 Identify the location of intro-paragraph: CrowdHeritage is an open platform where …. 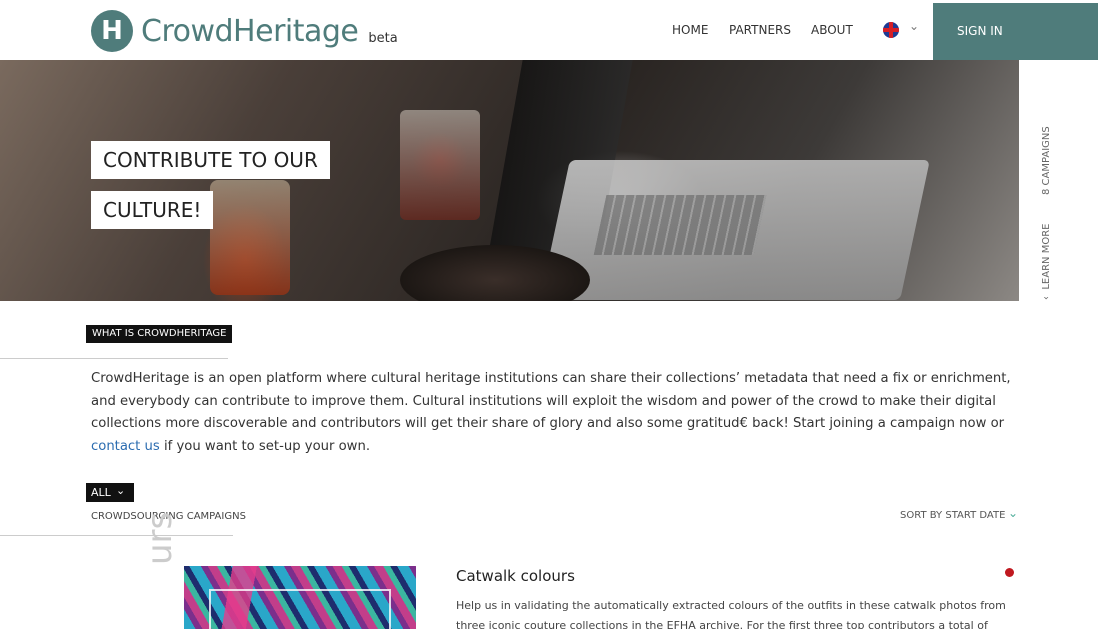
(556, 413).